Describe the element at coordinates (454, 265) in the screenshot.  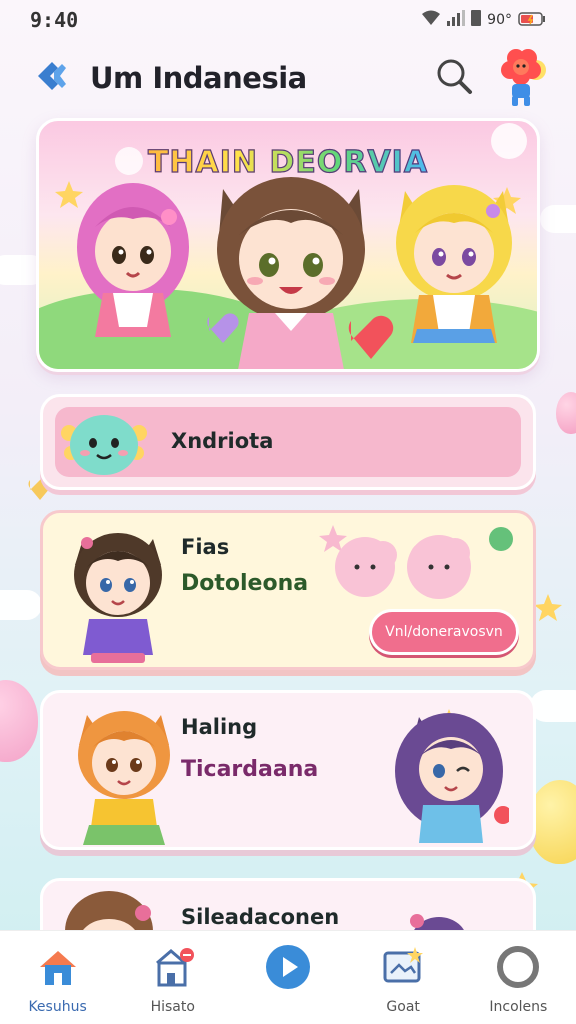
I see `blonde-cat-girl` at that location.